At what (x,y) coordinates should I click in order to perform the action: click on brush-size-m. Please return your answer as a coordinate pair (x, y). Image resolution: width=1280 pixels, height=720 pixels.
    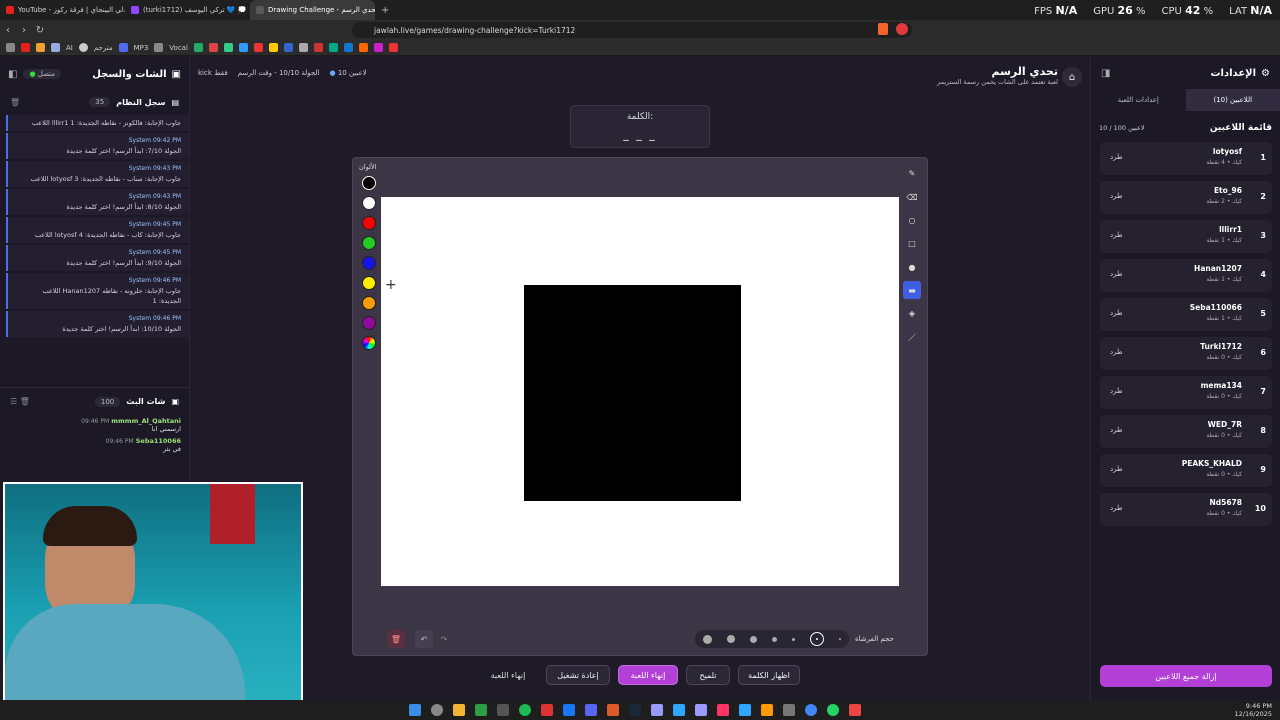
    Looking at the image, I should click on (753, 639).